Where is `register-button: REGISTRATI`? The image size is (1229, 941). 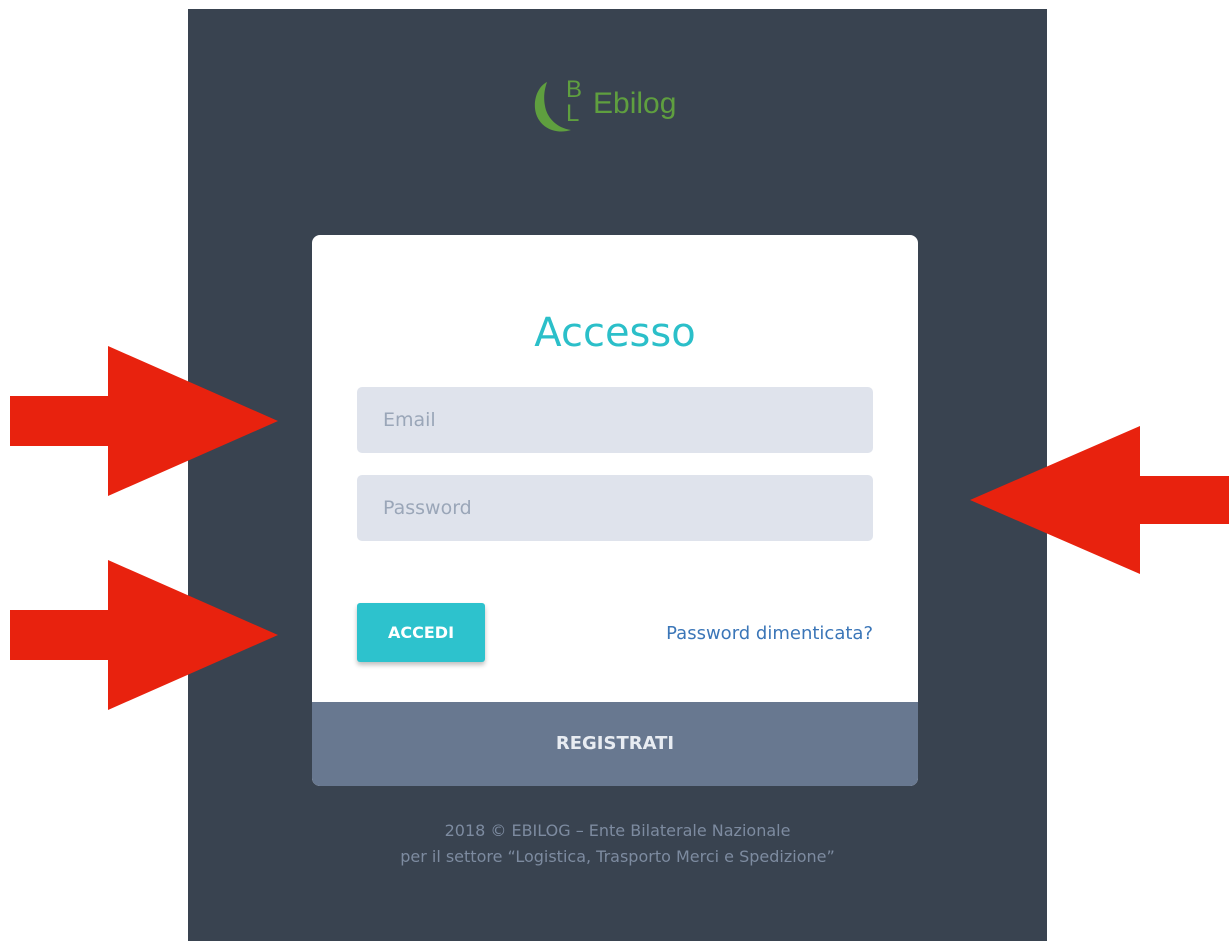 register-button: REGISTRATI is located at coordinates (615, 744).